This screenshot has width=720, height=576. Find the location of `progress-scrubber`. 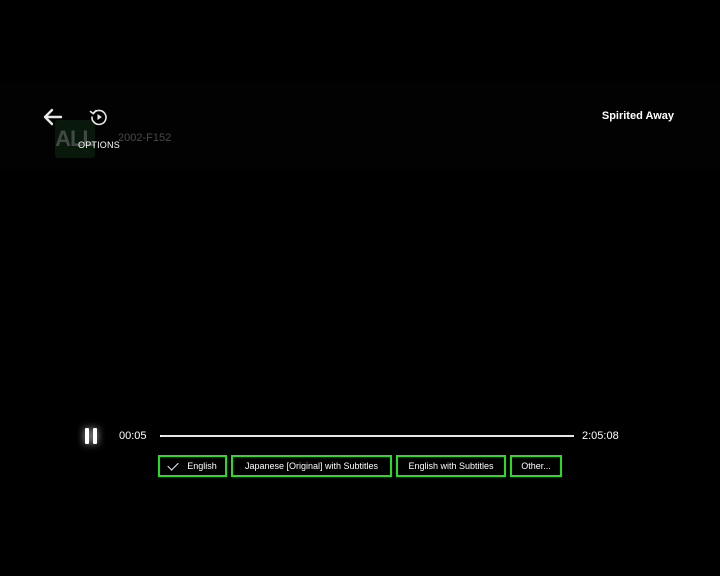

progress-scrubber is located at coordinates (367, 436).